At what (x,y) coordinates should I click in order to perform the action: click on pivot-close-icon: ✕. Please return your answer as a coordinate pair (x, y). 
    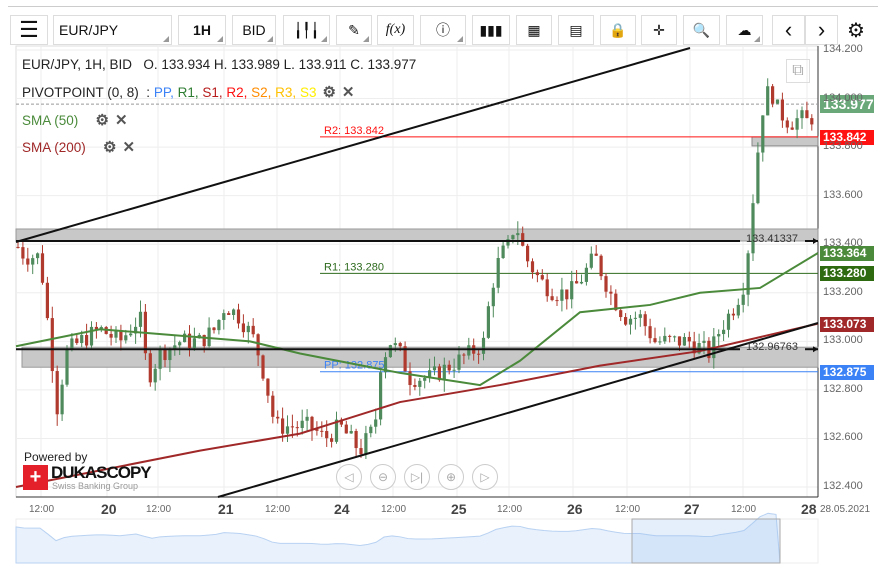
    Looking at the image, I should click on (348, 92).